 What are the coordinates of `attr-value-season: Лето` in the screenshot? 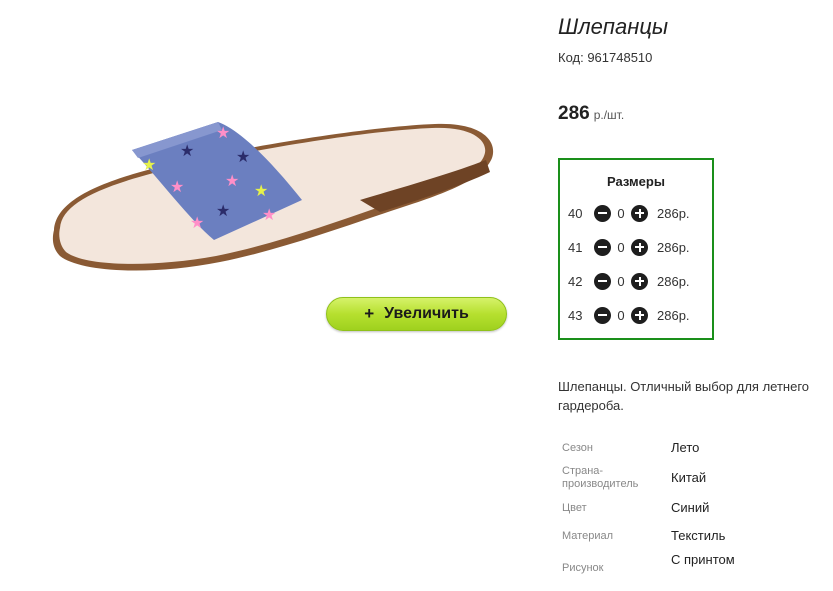 It's located at (685, 447).